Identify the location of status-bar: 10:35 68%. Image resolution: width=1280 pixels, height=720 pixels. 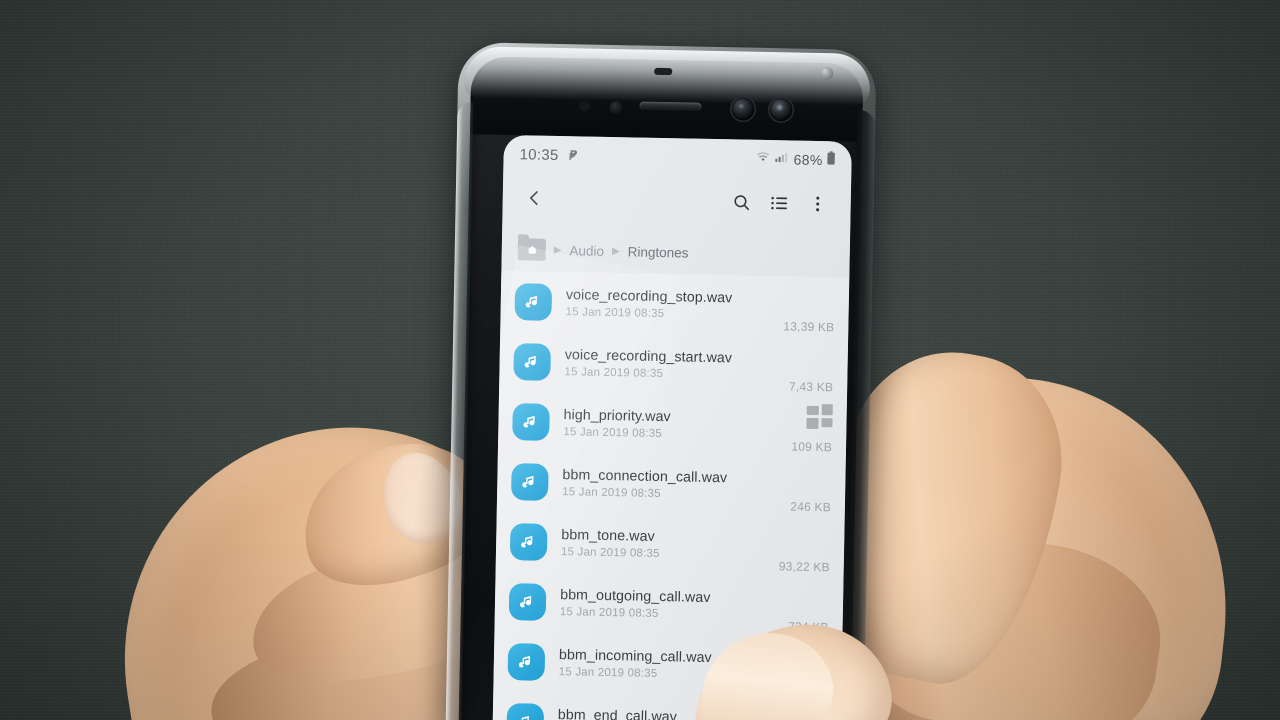
(677, 157).